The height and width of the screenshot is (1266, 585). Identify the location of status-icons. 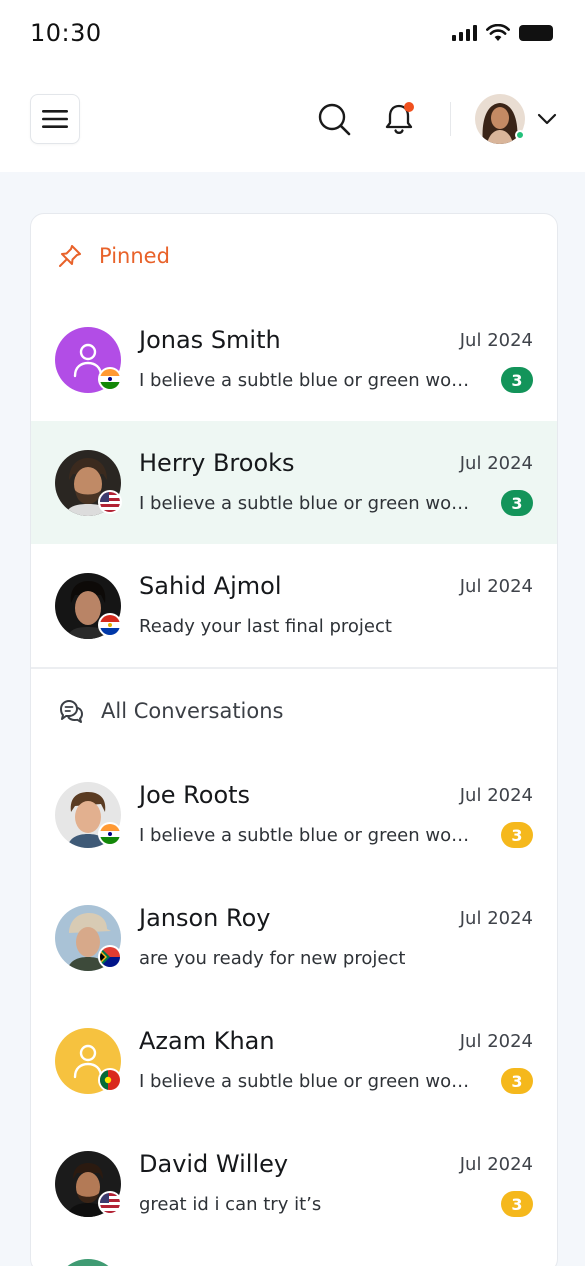
(502, 33).